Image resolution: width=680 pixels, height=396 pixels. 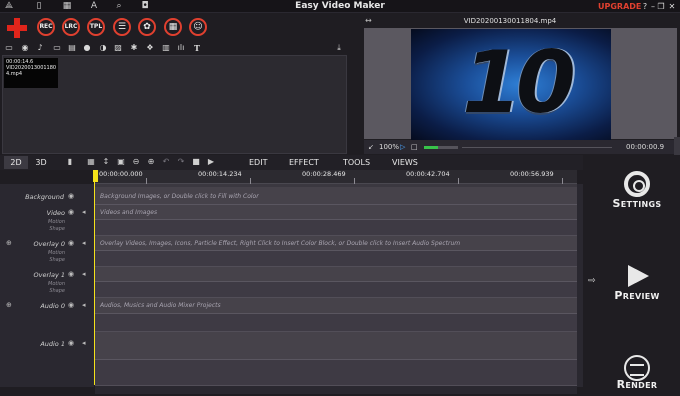 What do you see at coordinates (414, 147) in the screenshot?
I see `stop-icon: □` at bounding box center [414, 147].